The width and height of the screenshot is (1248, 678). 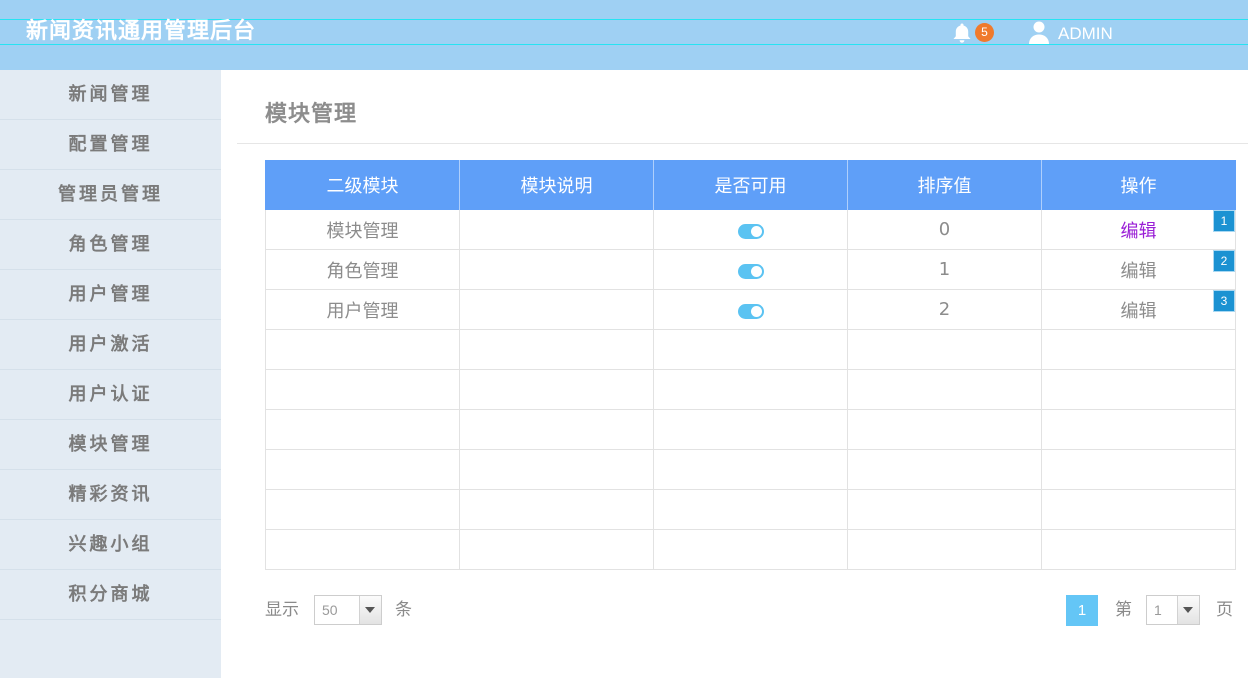 I want to click on user-icon, so click(x=1039, y=32).